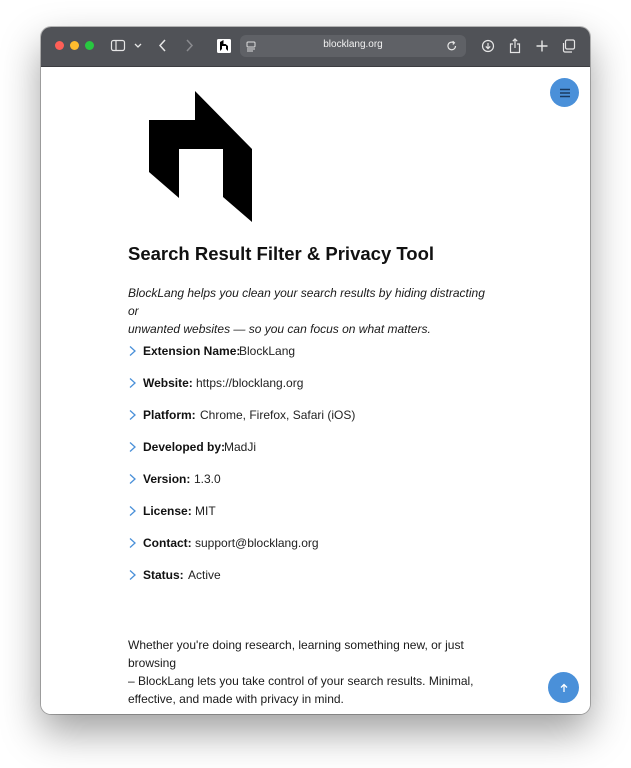 This screenshot has width=631, height=768. I want to click on url-text: blocklang.org, so click(353, 44).